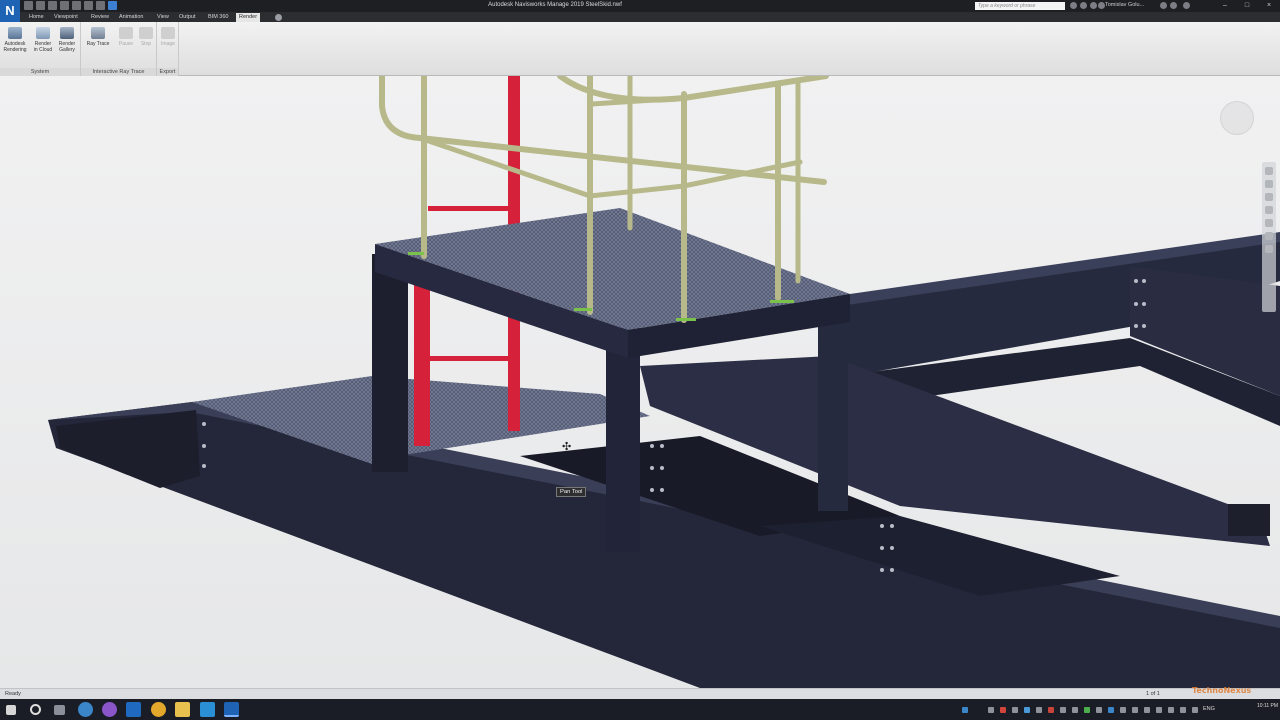  Describe the element at coordinates (1101, 5) in the screenshot. I see `user-icon` at that location.